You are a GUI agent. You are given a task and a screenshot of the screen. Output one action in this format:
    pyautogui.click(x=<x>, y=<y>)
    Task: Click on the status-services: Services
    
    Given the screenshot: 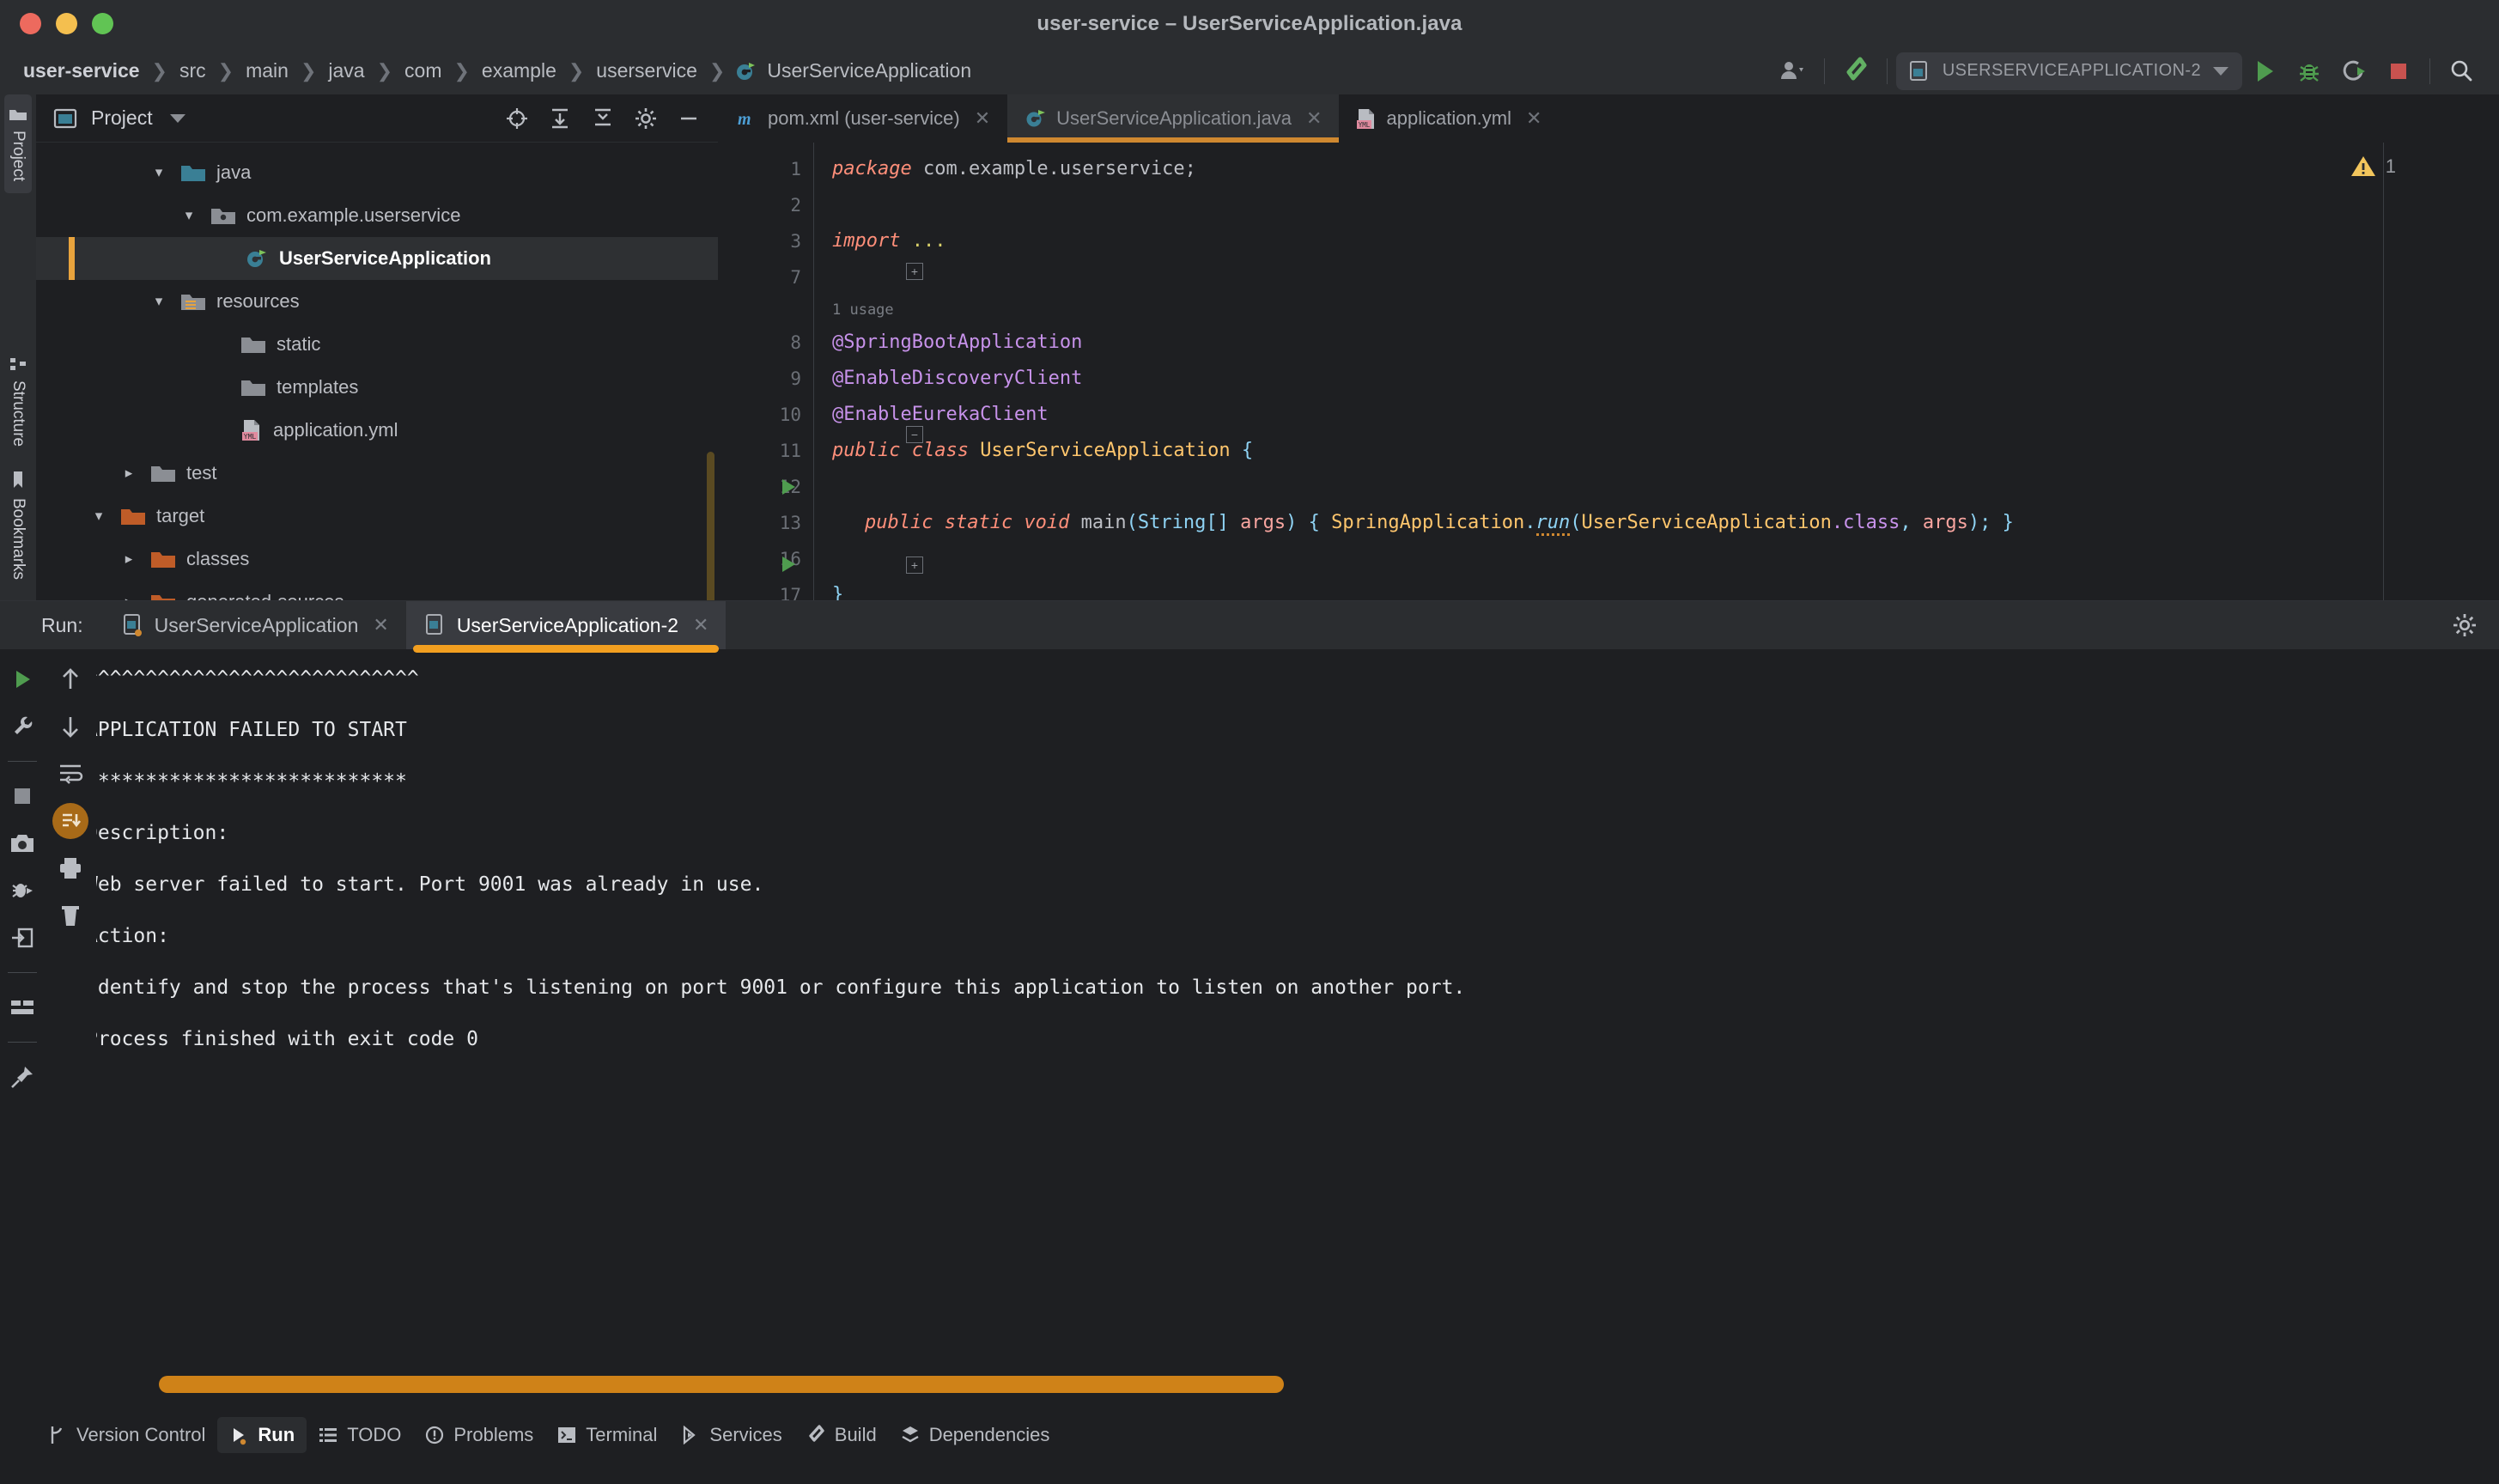 What is the action you would take?
    pyautogui.click(x=731, y=1435)
    